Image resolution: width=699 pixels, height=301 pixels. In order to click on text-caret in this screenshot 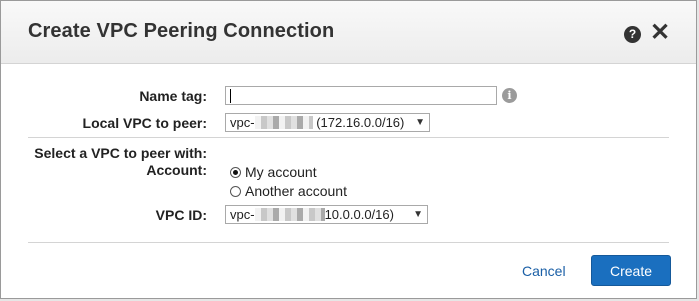, I will do `click(230, 96)`.